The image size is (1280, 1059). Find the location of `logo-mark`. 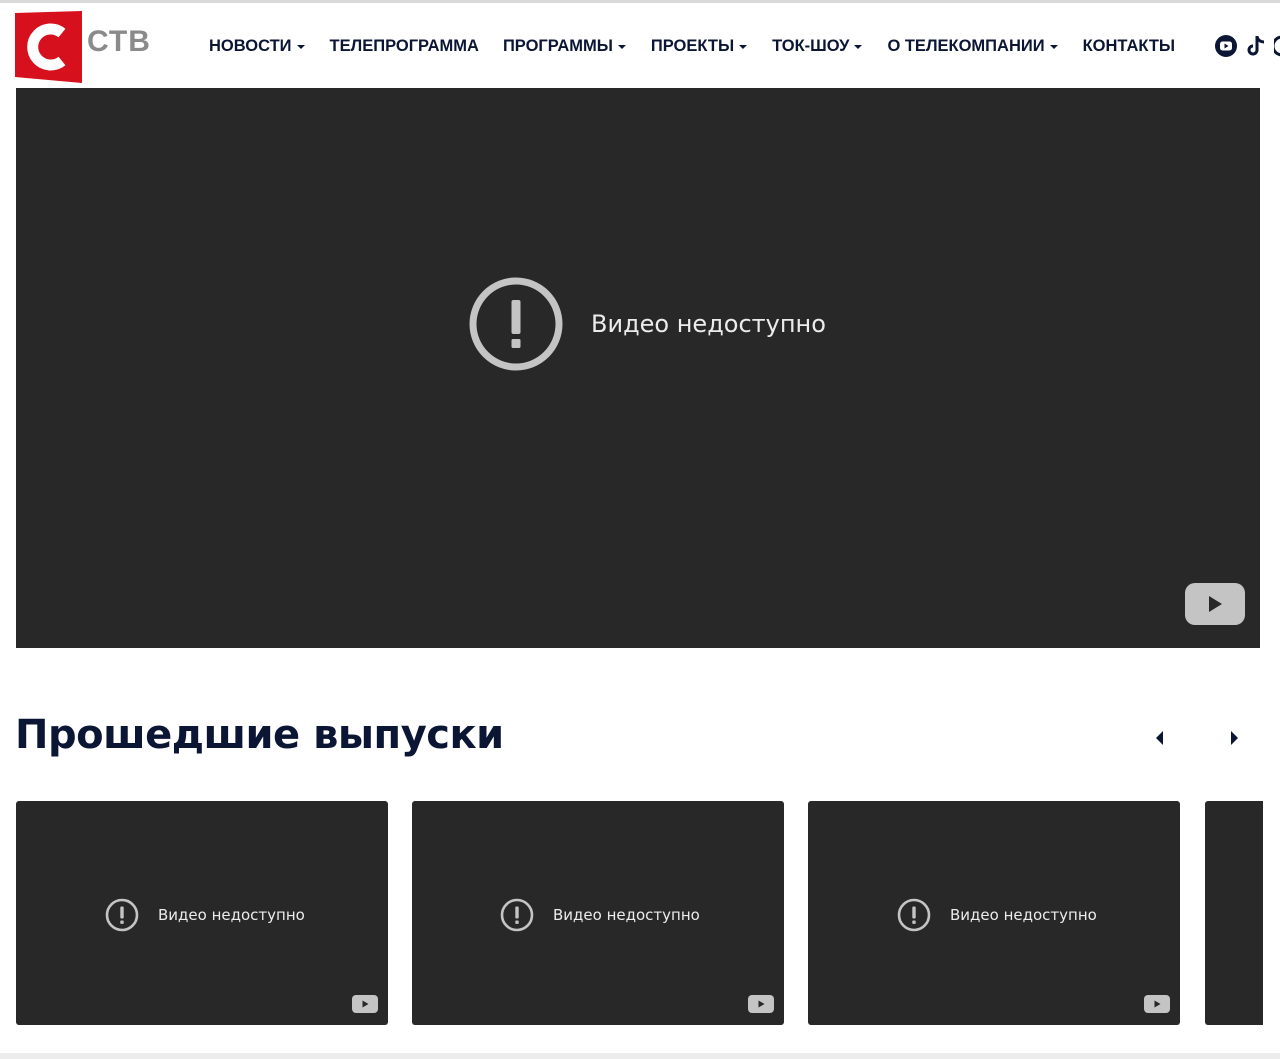

logo-mark is located at coordinates (48, 47).